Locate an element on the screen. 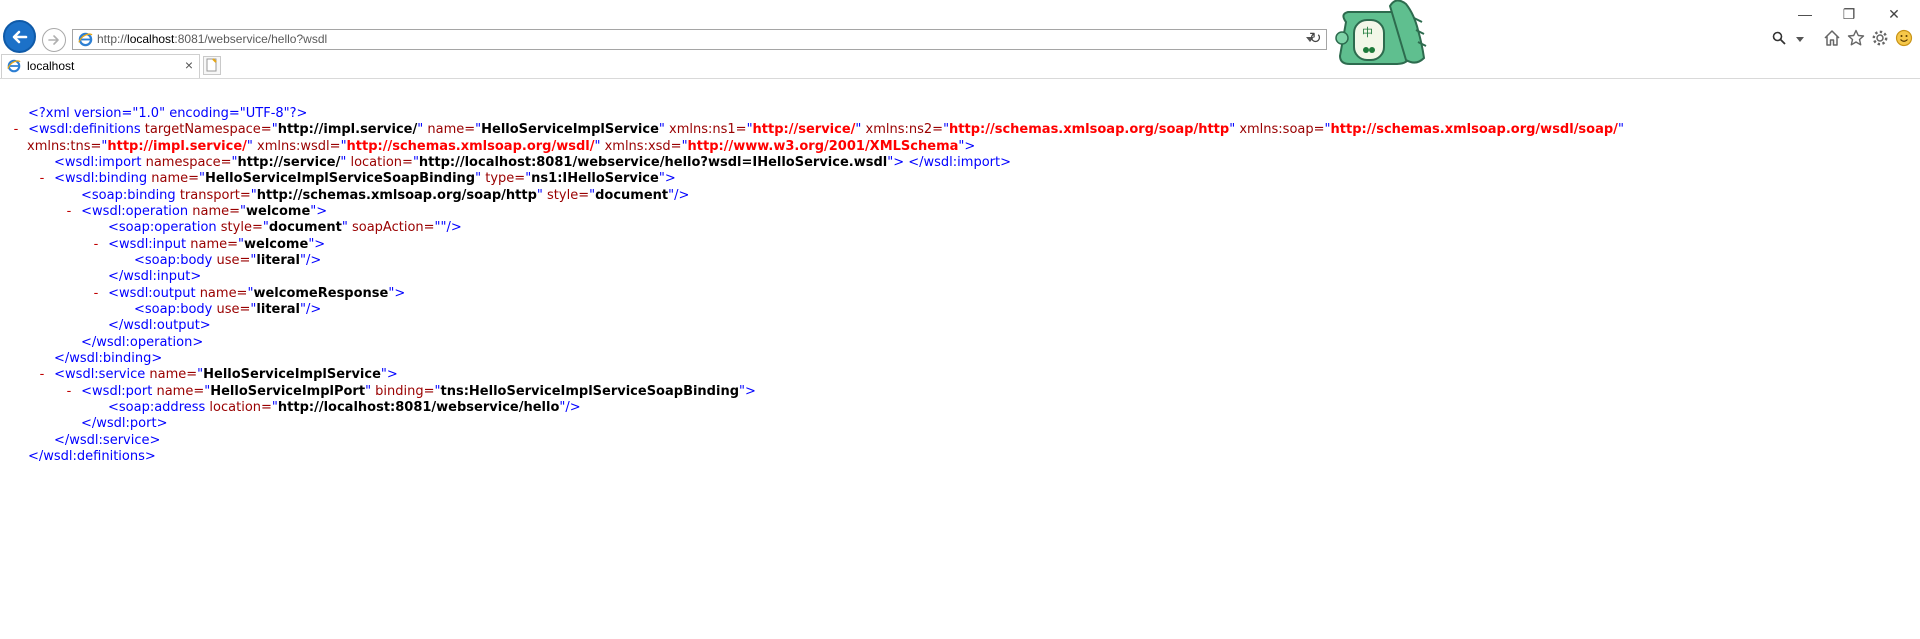 This screenshot has height=639, width=1920. url-host: localhost is located at coordinates (151, 39).